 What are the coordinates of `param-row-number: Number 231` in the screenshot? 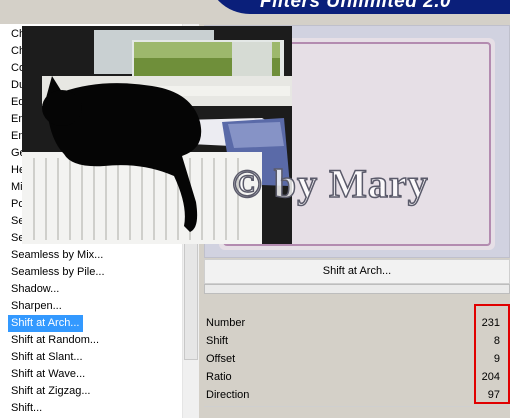 It's located at (357, 323).